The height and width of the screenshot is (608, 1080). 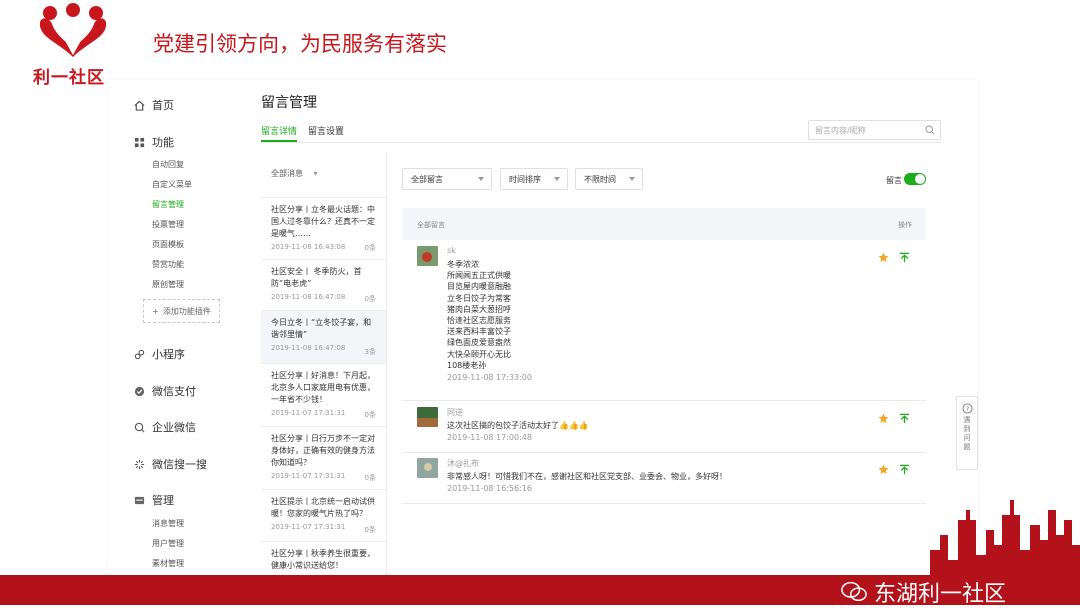 I want to click on sidebar-item-label: 功能, so click(x=163, y=142).